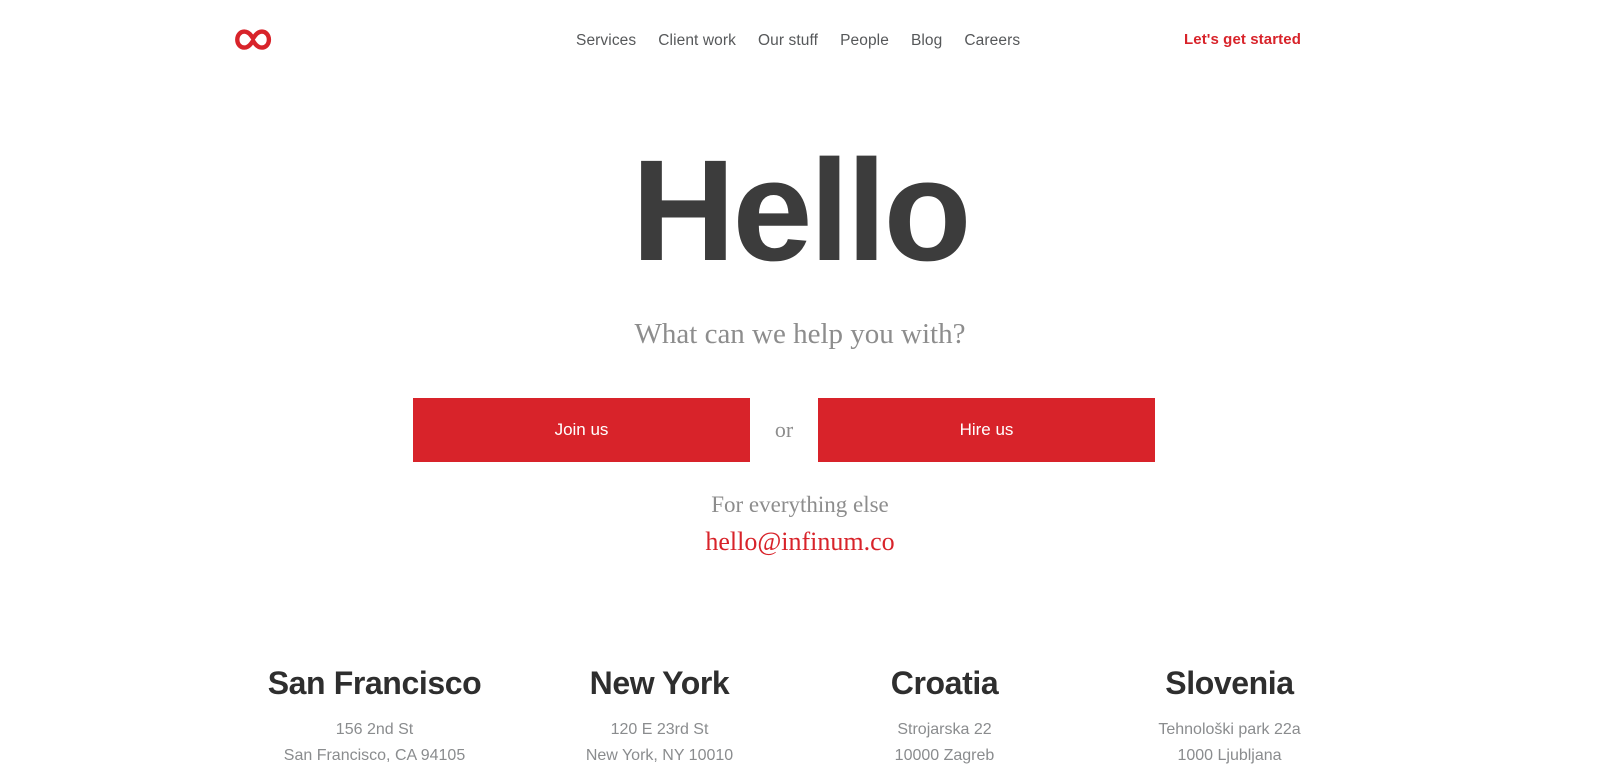  Describe the element at coordinates (944, 743) in the screenshot. I see `office-address: Strojarska 22 10000 Zagreb` at that location.